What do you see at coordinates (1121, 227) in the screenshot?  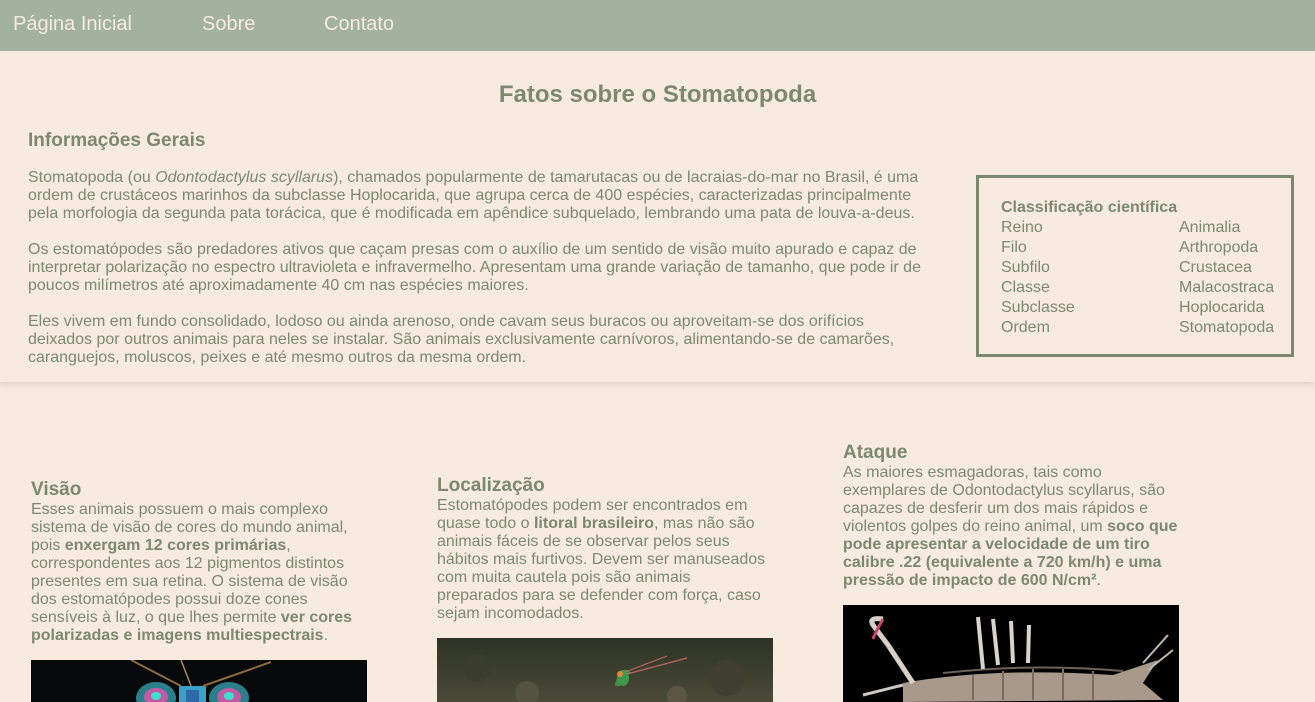 I see `classification-row: Reino Animalia` at bounding box center [1121, 227].